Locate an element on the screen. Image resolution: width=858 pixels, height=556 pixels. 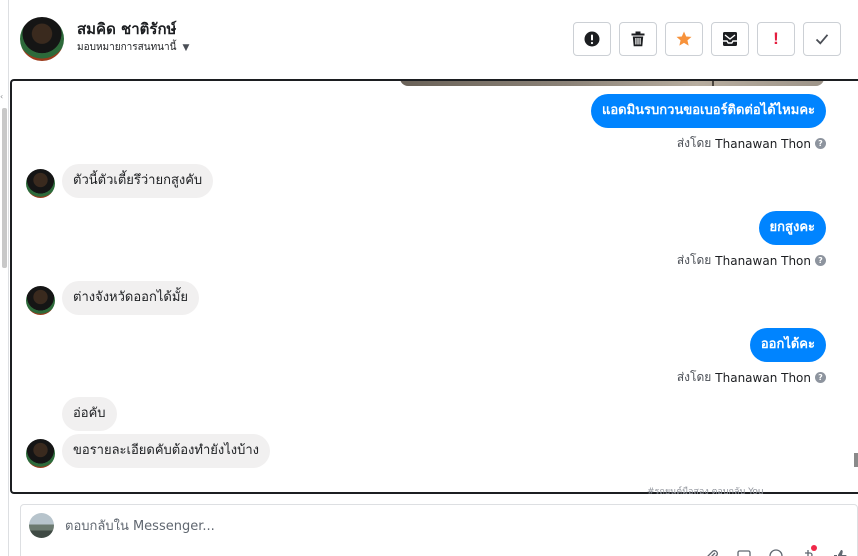
checkmark-icon is located at coordinates (822, 39).